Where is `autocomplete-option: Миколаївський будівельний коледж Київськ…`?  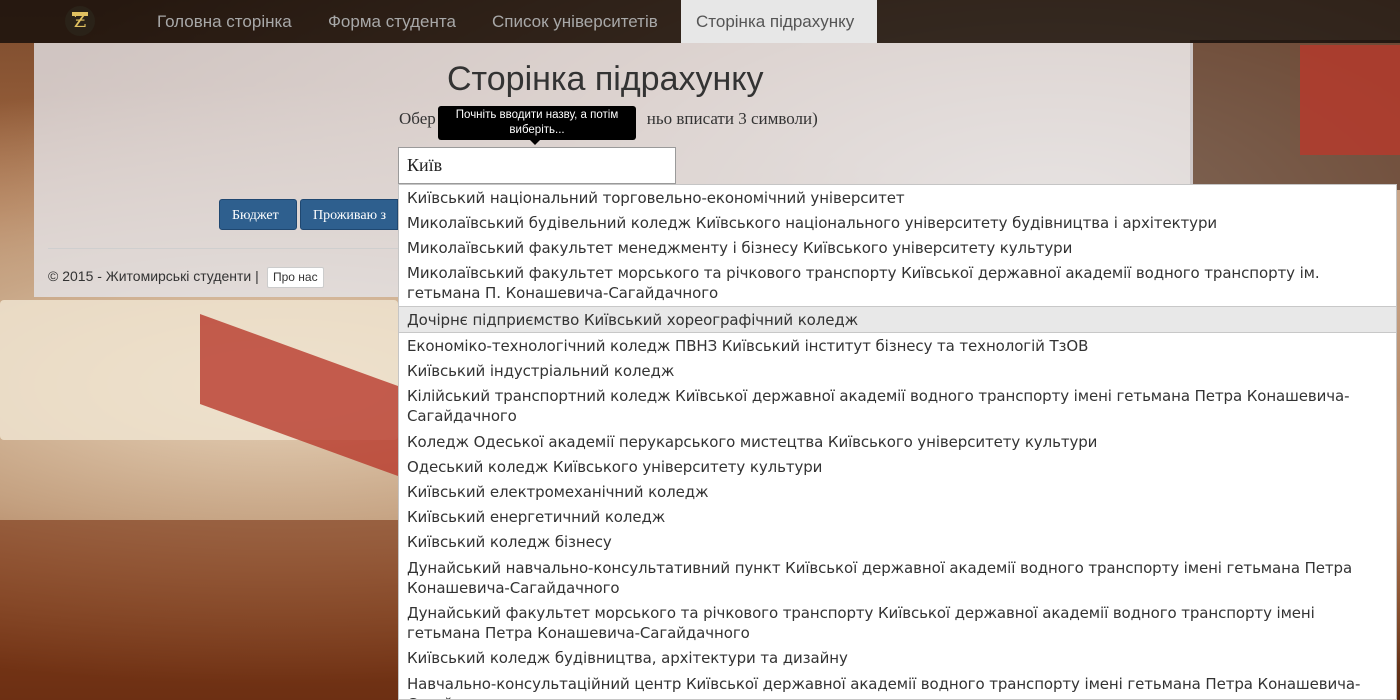
autocomplete-option: Миколаївський будівельний коледж Київськ… is located at coordinates (897, 222).